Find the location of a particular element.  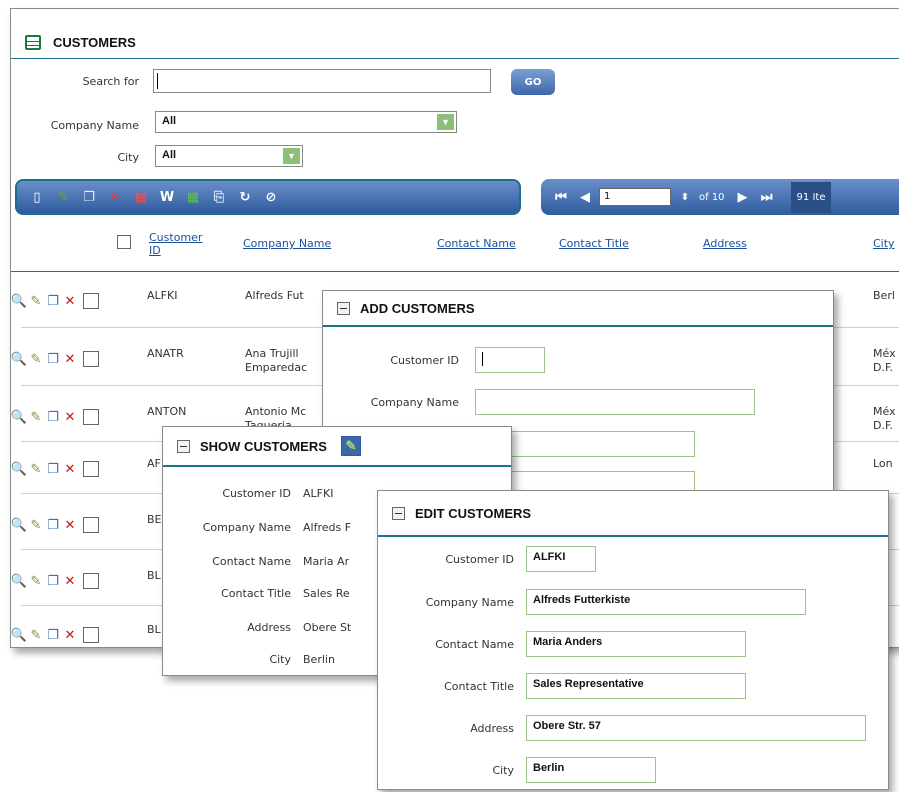

page-spinner-icon: ⬍ is located at coordinates (685, 197).